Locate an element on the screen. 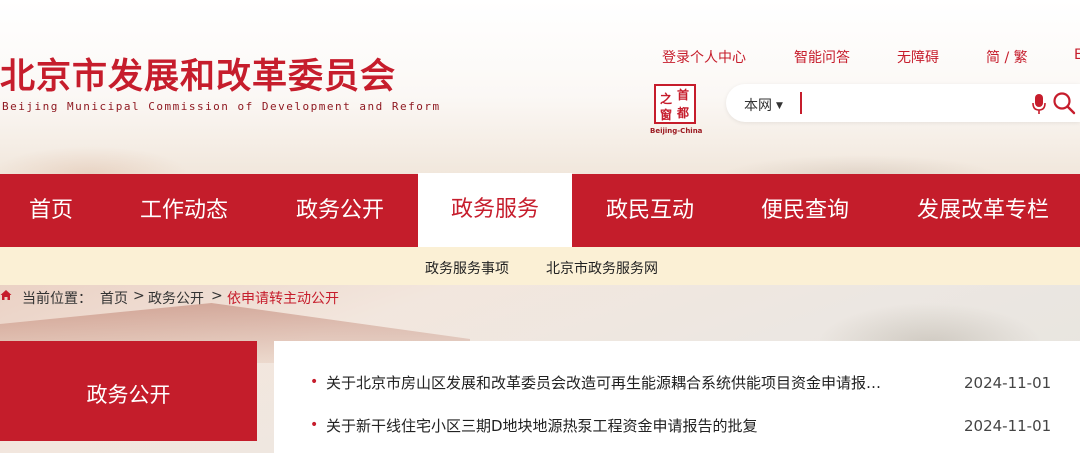 Image resolution: width=1080 pixels, height=453 pixels. microphone-icon is located at coordinates (1039, 104).